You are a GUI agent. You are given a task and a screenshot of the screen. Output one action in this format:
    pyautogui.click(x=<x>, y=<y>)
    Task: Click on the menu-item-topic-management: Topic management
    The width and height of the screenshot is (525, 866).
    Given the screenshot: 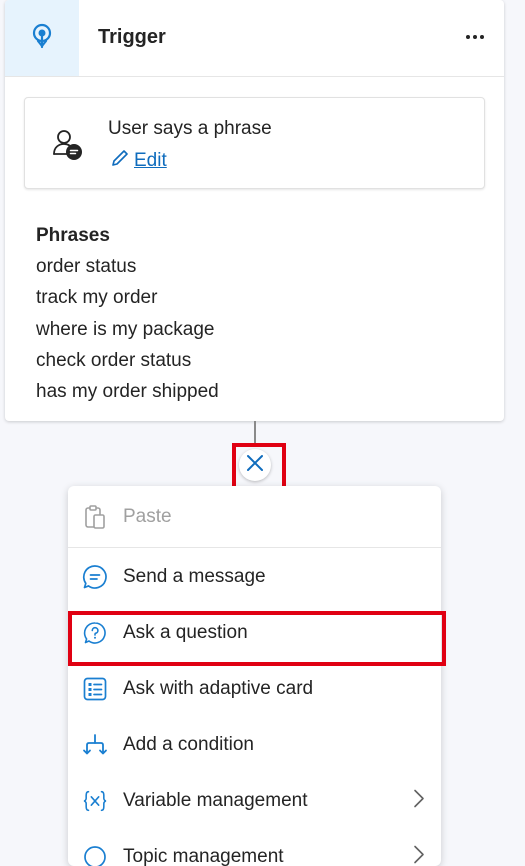 What is the action you would take?
    pyautogui.click(x=254, y=847)
    